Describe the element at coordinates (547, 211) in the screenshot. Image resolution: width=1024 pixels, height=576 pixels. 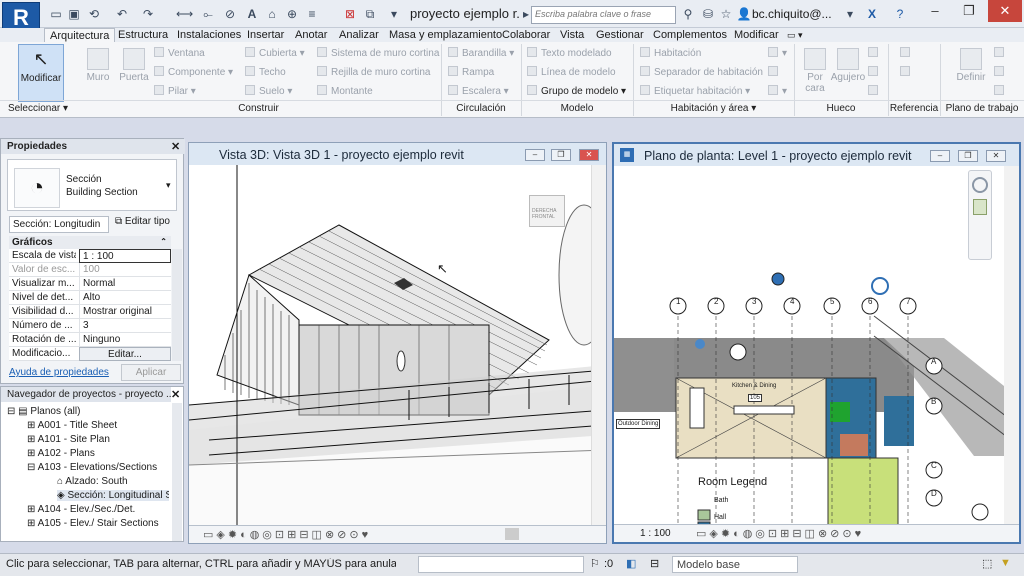
I see `view-cube: DERECHA FRONTAL` at that location.